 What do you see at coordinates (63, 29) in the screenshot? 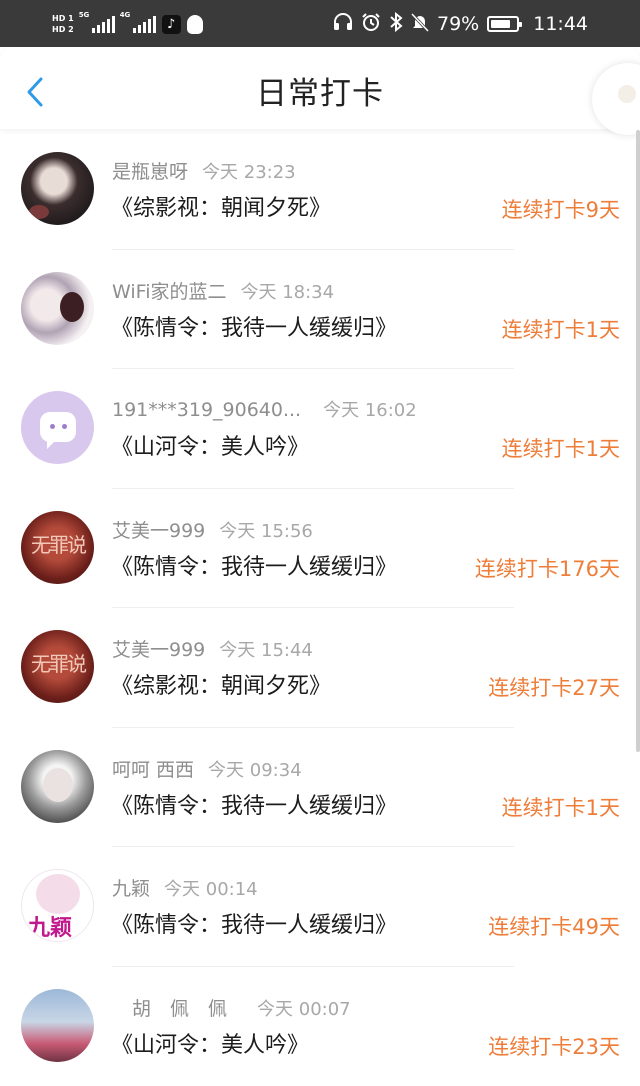
I see `hd2-label: HD 2` at bounding box center [63, 29].